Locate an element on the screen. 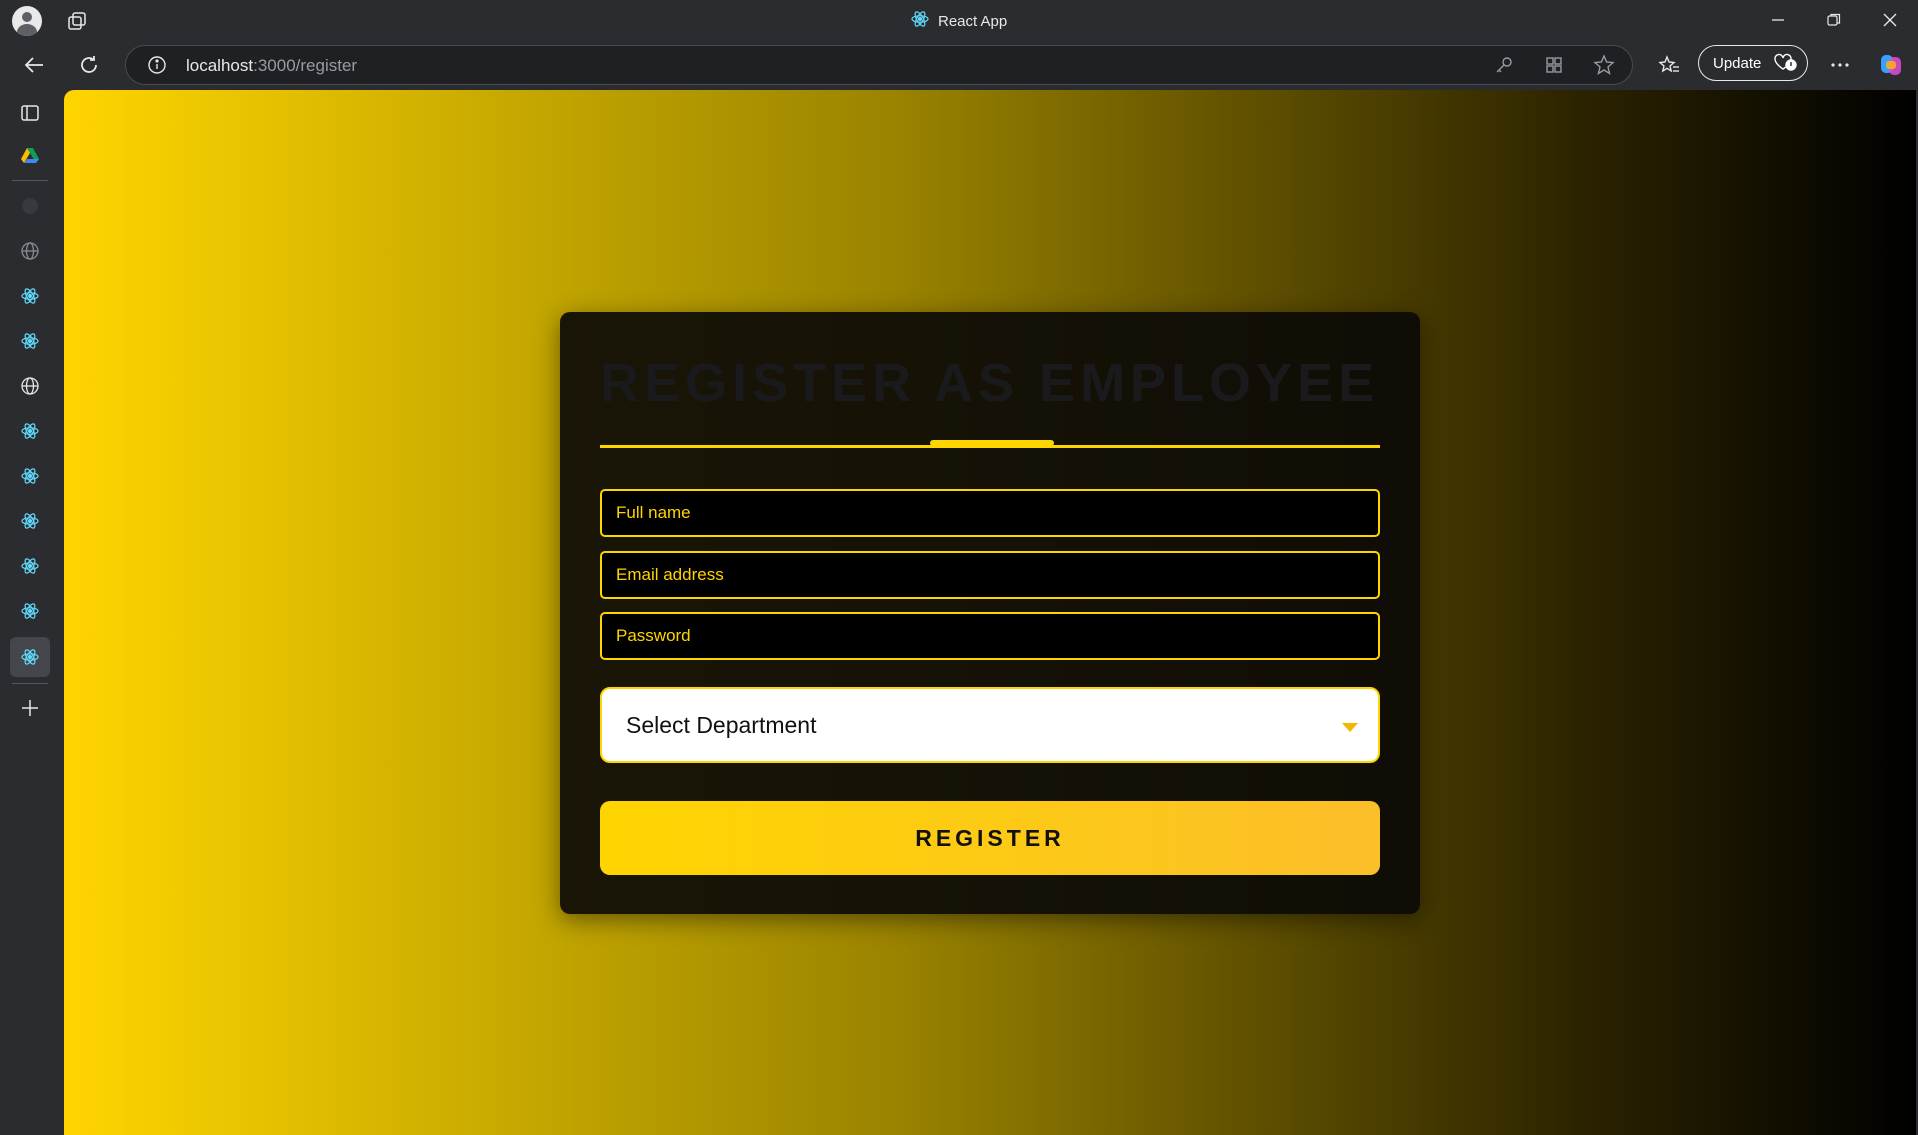  favorite-star-icon is located at coordinates (1604, 65).